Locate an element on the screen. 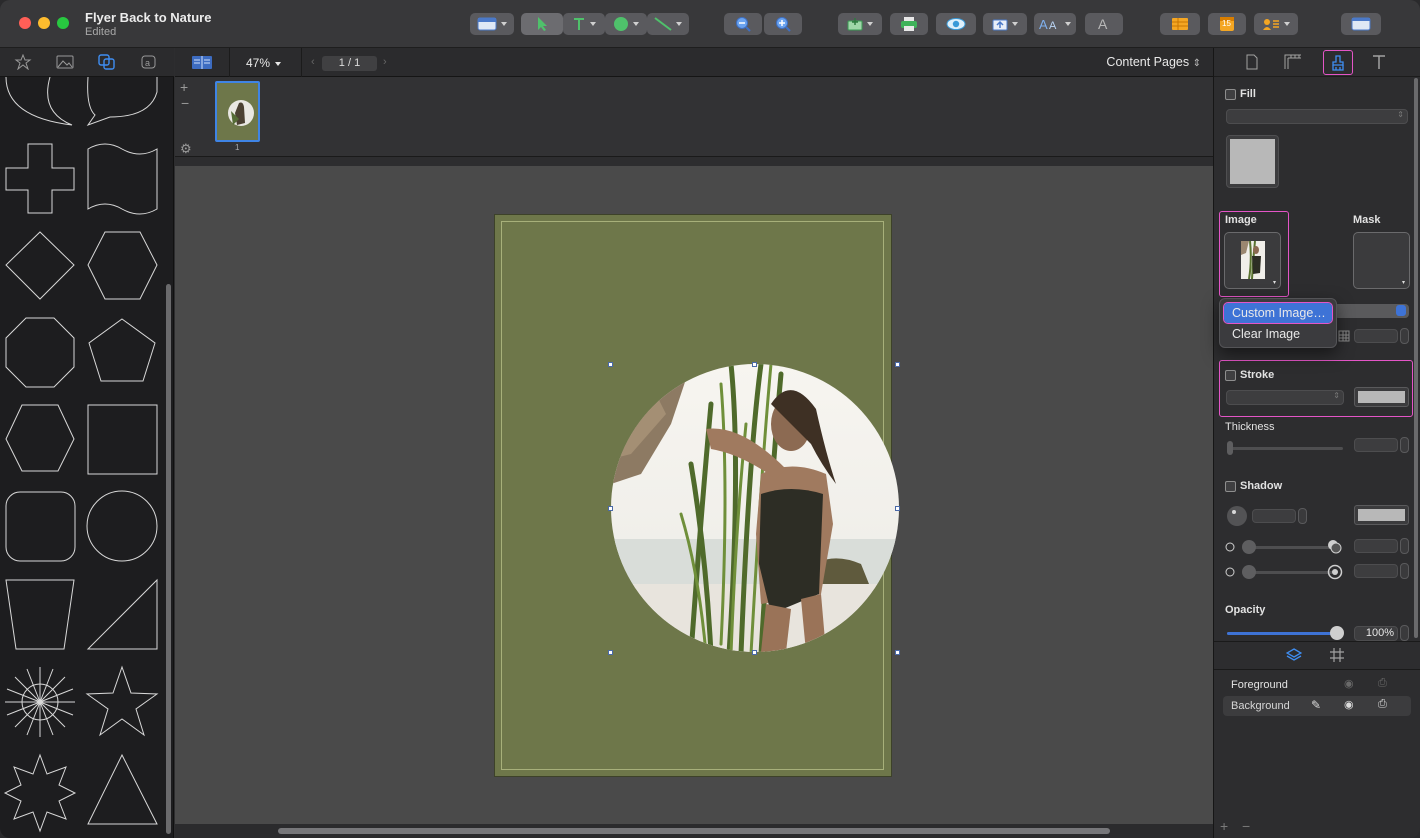  document-inspector-icon is located at coordinates (1252, 62).